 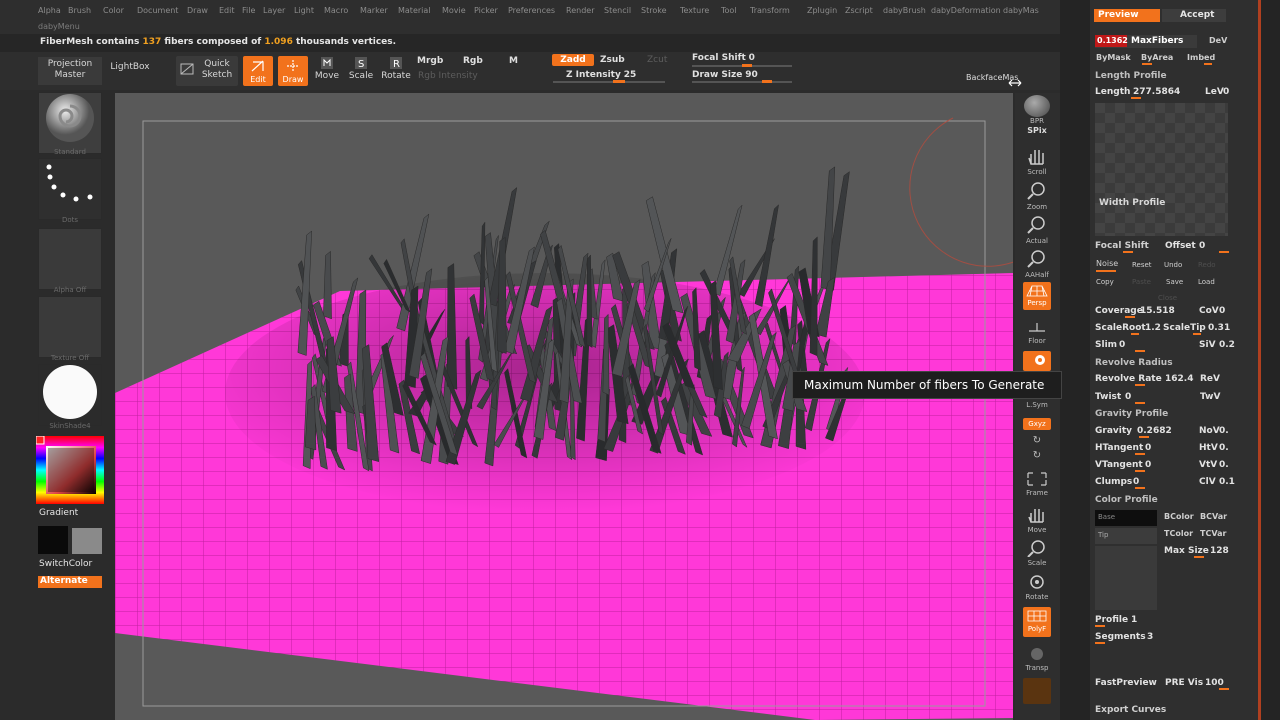 I want to click on rotate-view-button: Rotate, so click(x=1037, y=587).